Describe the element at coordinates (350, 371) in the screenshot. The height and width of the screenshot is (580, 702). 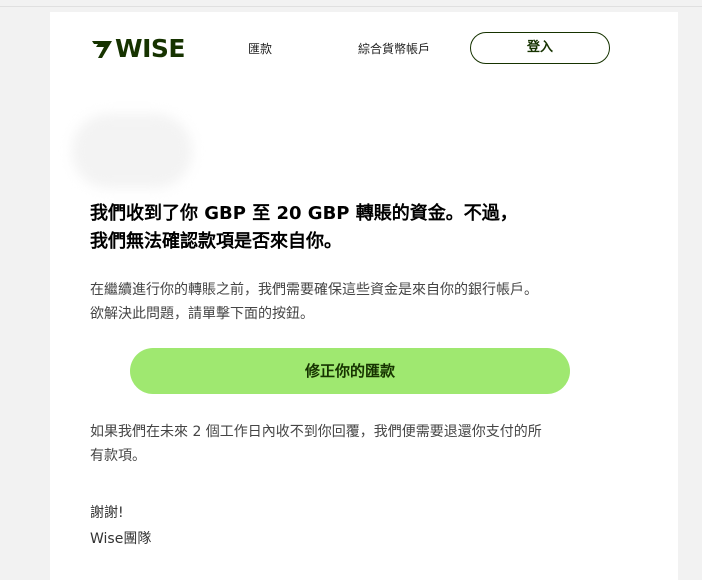
I see `fix-transfer-button: 修正你的匯款` at that location.